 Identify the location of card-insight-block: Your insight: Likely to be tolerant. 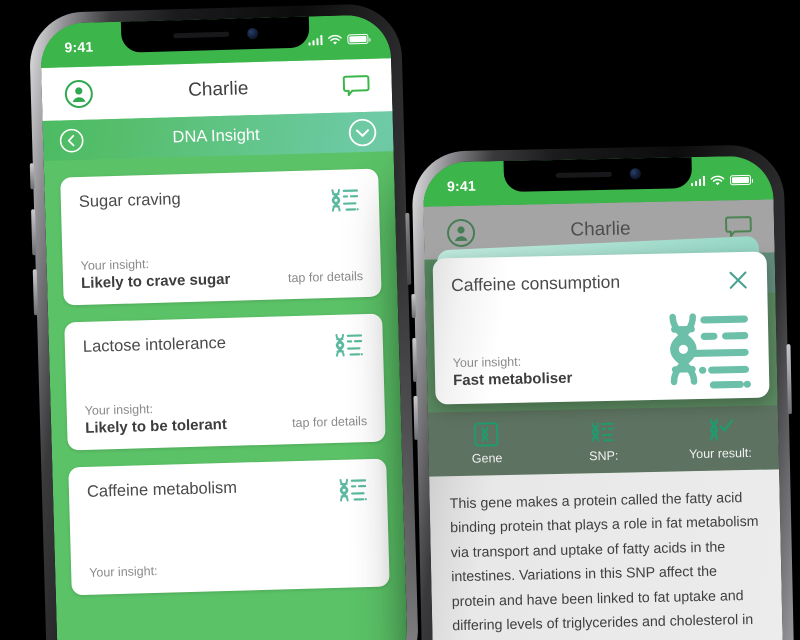
(156, 417).